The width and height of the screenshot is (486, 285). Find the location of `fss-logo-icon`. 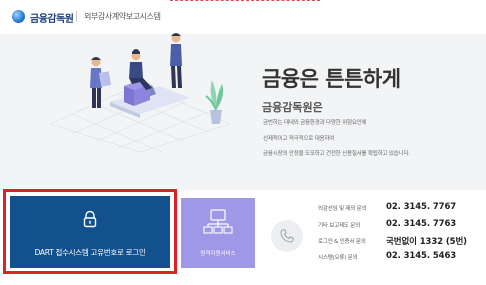

fss-logo-icon is located at coordinates (18, 16).